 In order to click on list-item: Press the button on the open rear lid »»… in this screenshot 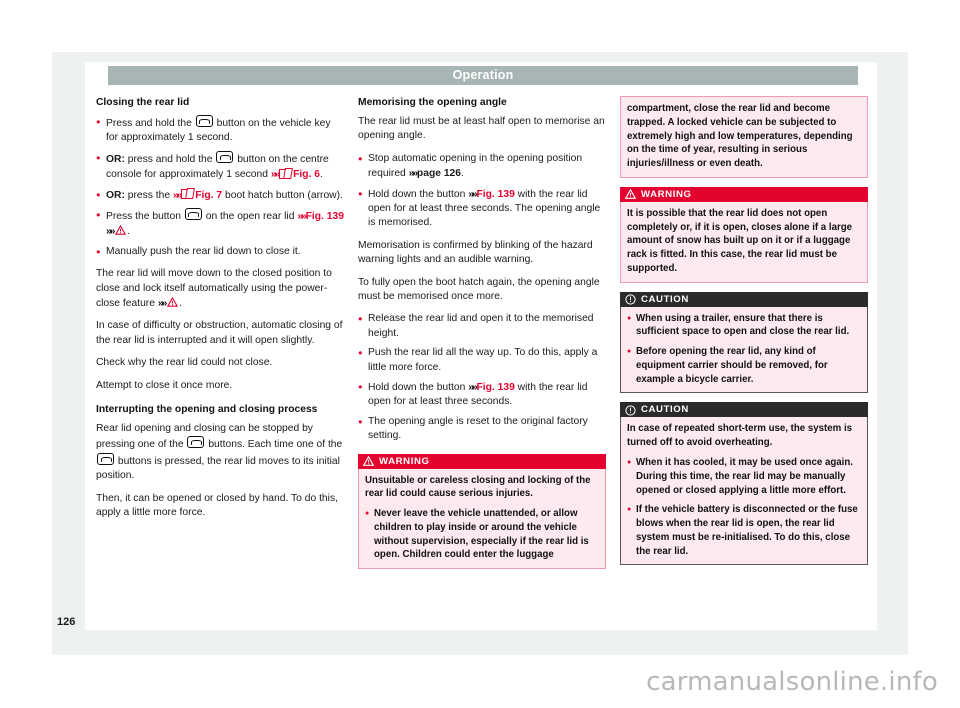, I will do `click(220, 223)`.